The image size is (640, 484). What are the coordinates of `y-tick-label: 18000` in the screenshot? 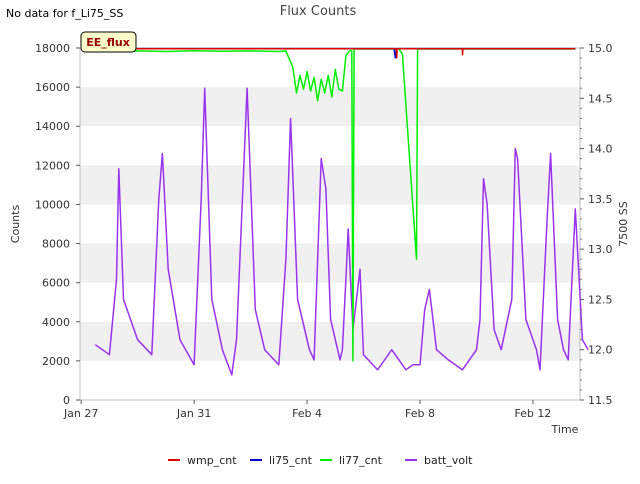 It's located at (52, 48).